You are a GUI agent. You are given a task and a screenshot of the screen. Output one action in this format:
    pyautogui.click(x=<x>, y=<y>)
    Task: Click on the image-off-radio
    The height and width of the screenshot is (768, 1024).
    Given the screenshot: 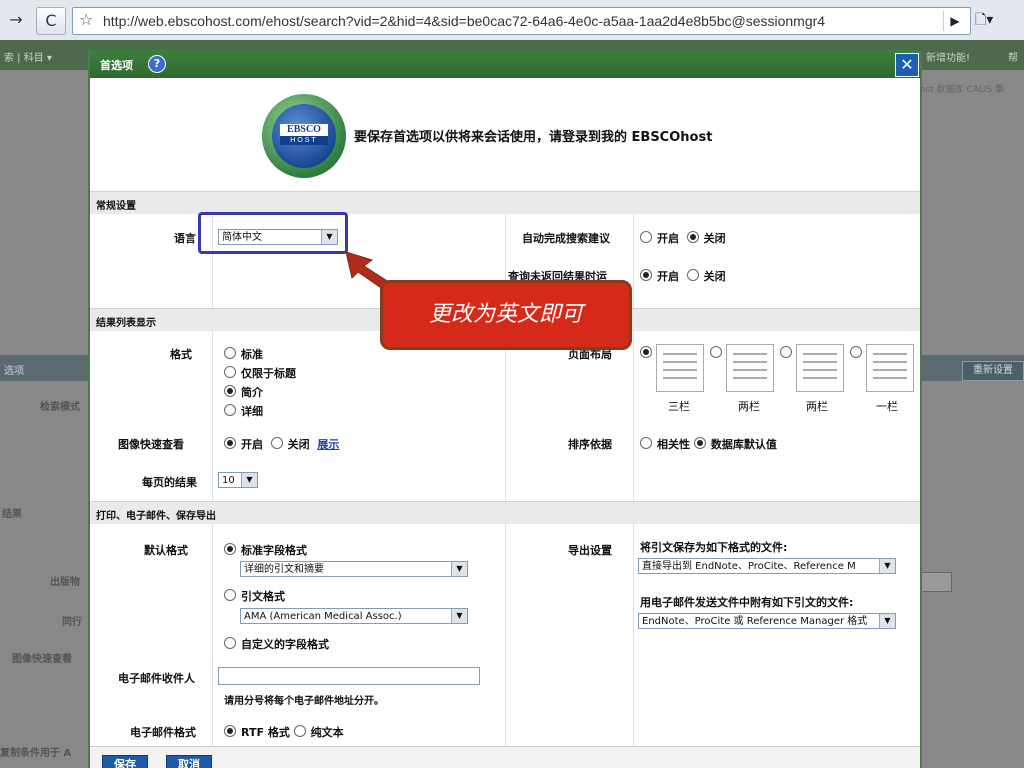 What is the action you would take?
    pyautogui.click(x=276, y=443)
    